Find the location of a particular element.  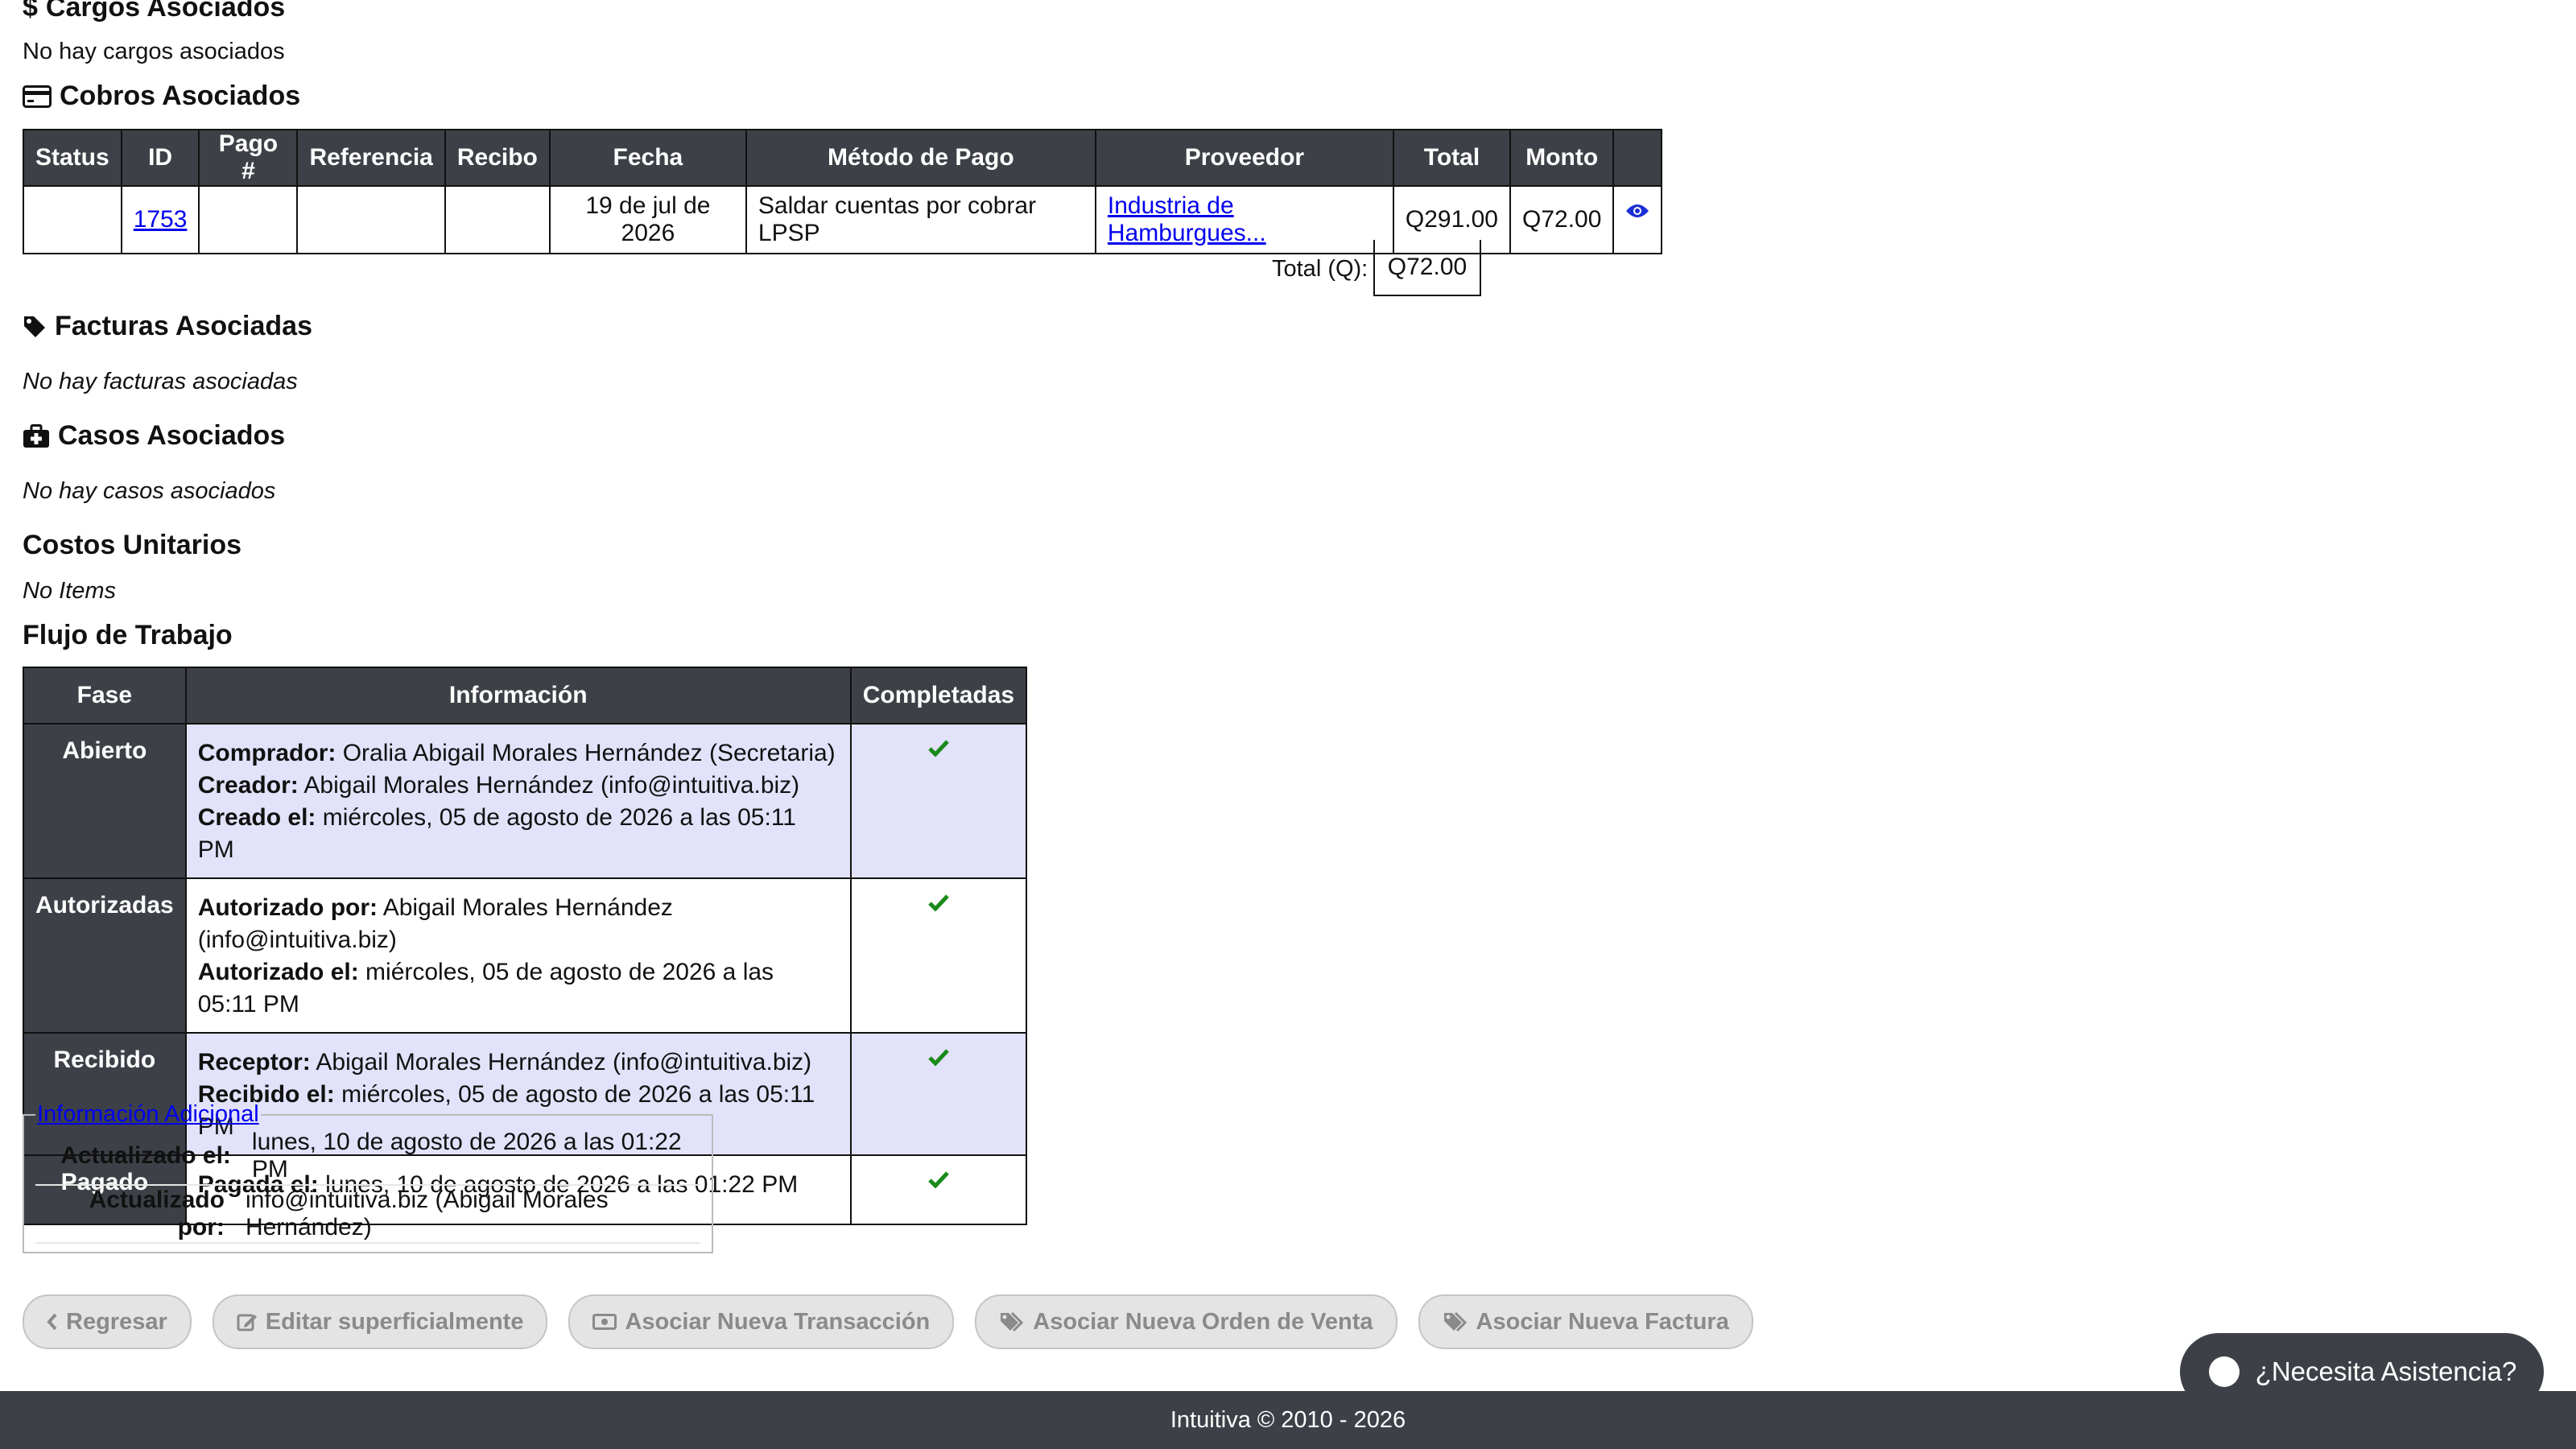

col-metodo: Método de Pago is located at coordinates (920, 158).